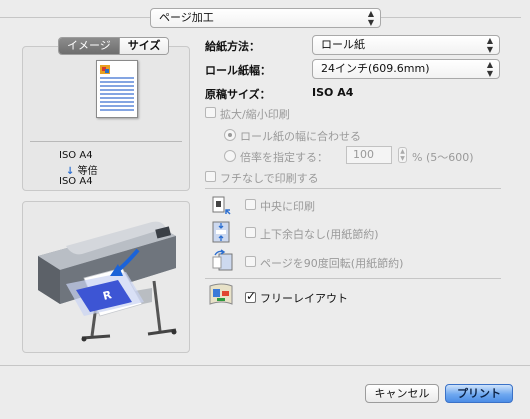  What do you see at coordinates (250, 232) in the screenshot?
I see `no-margin-checkbox` at bounding box center [250, 232].